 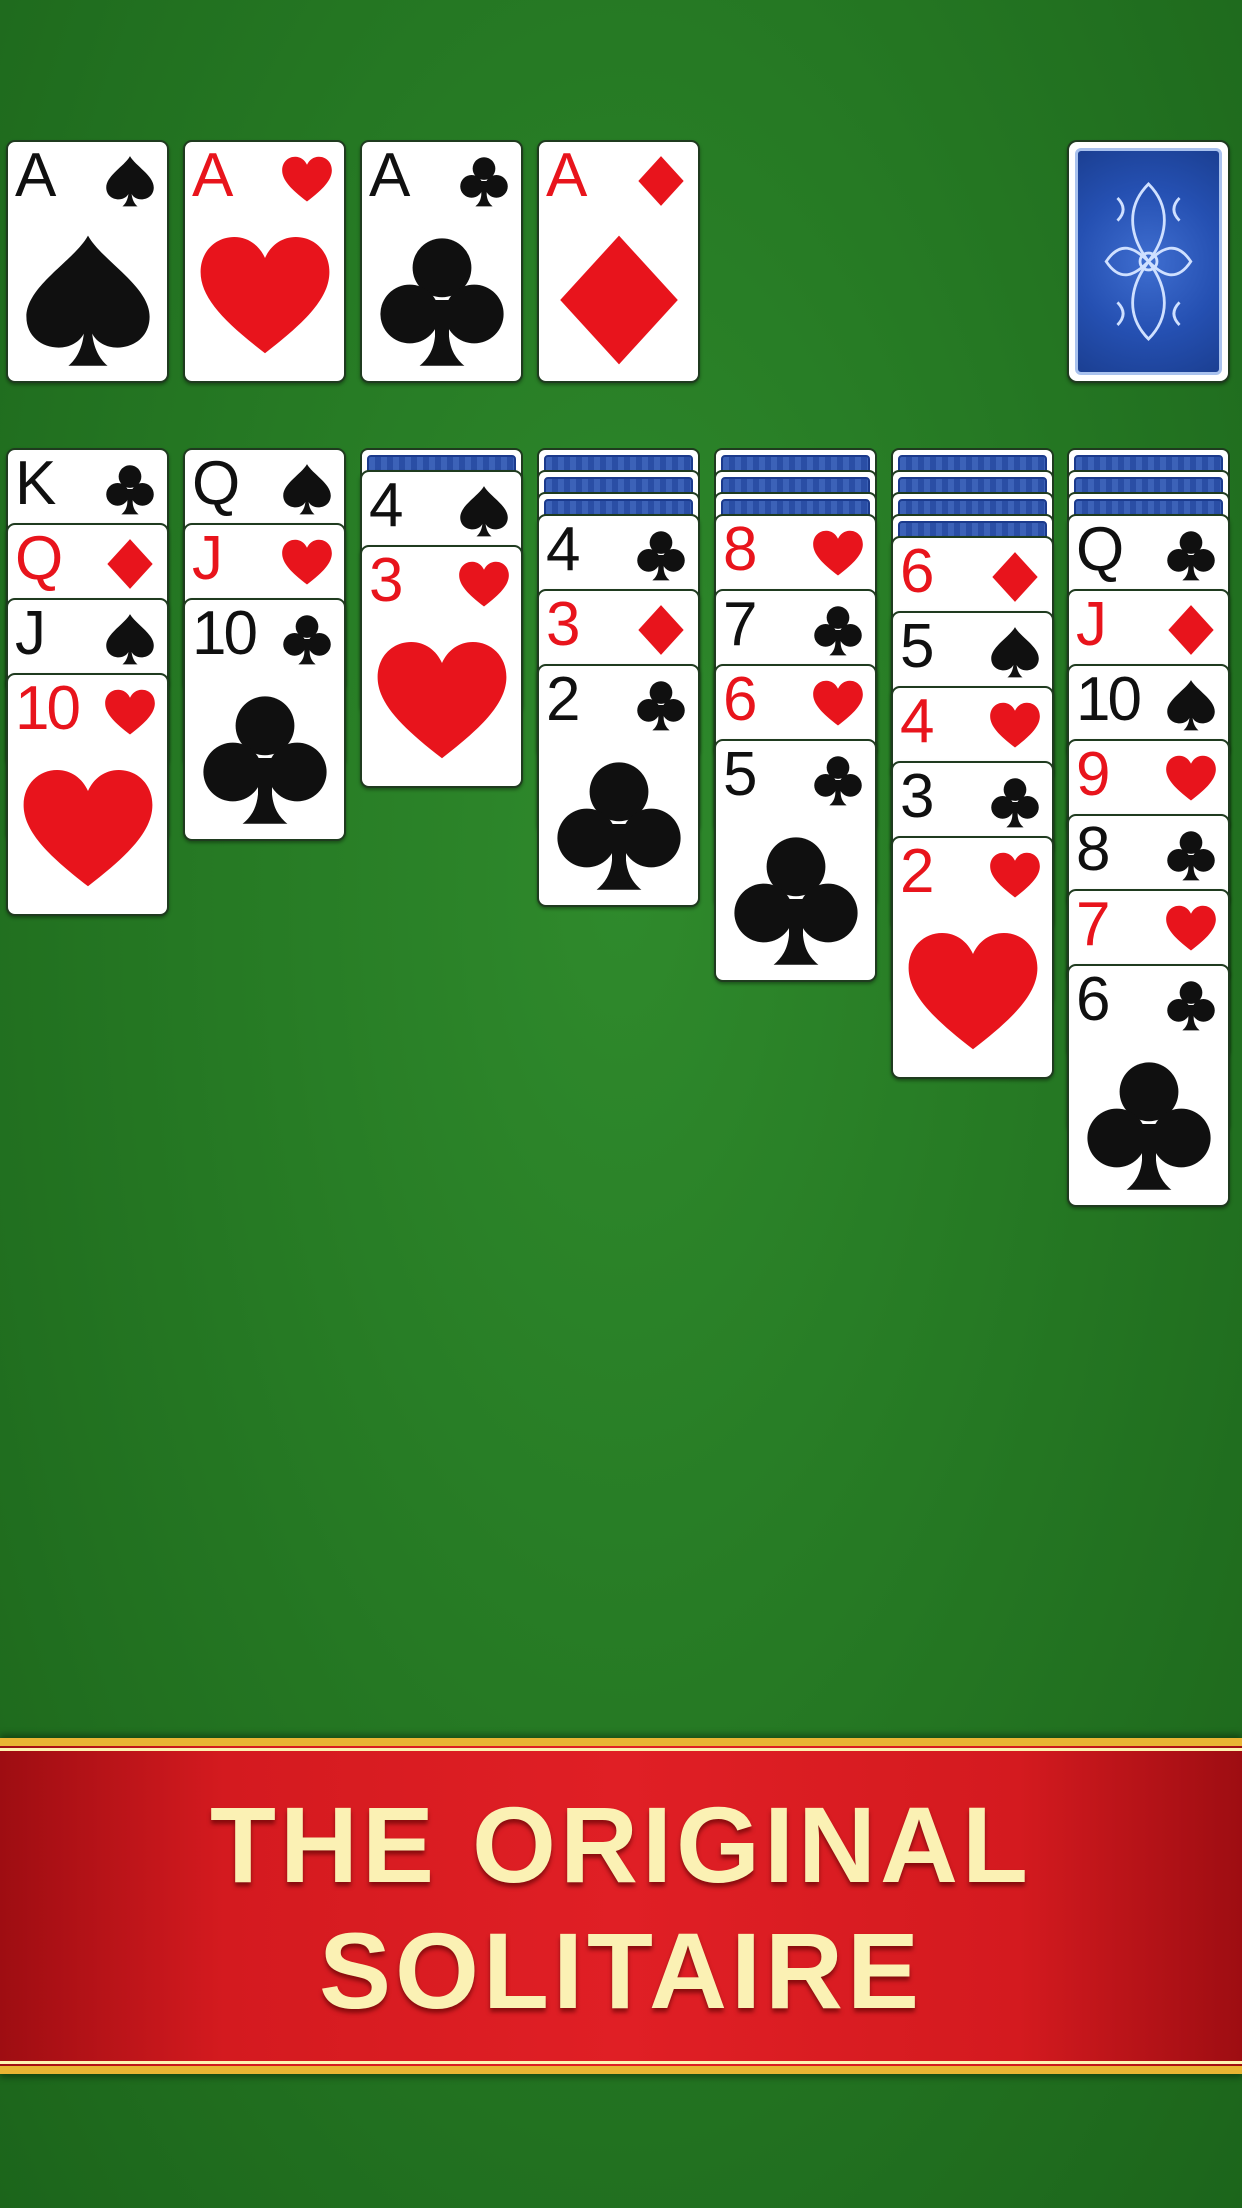 What do you see at coordinates (620, 1970) in the screenshot?
I see `banner-title-line2: SOLITAIRE` at bounding box center [620, 1970].